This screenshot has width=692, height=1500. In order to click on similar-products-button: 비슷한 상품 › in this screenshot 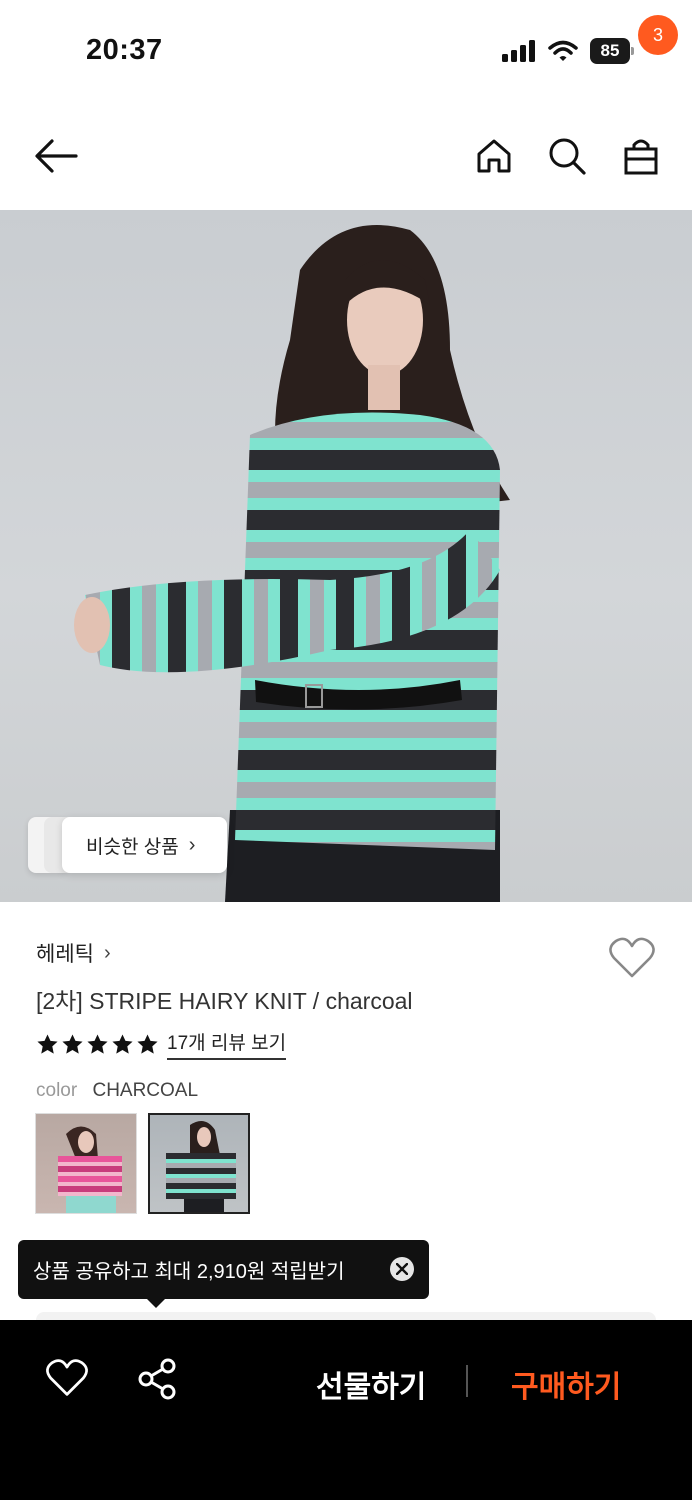, I will do `click(144, 845)`.